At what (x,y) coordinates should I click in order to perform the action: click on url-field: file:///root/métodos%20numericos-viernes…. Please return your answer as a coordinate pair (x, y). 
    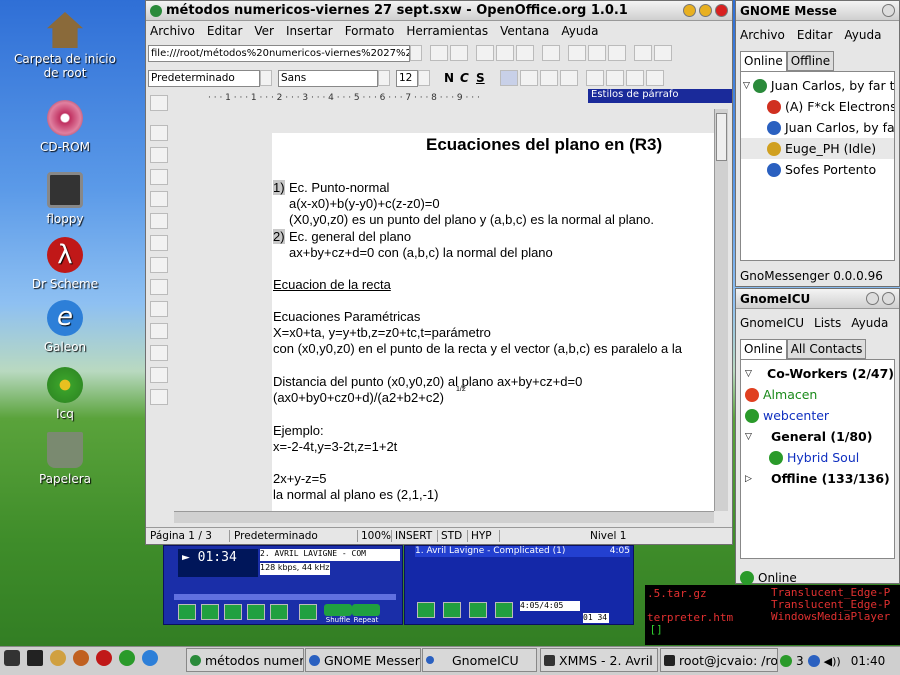
    Looking at the image, I should click on (279, 53).